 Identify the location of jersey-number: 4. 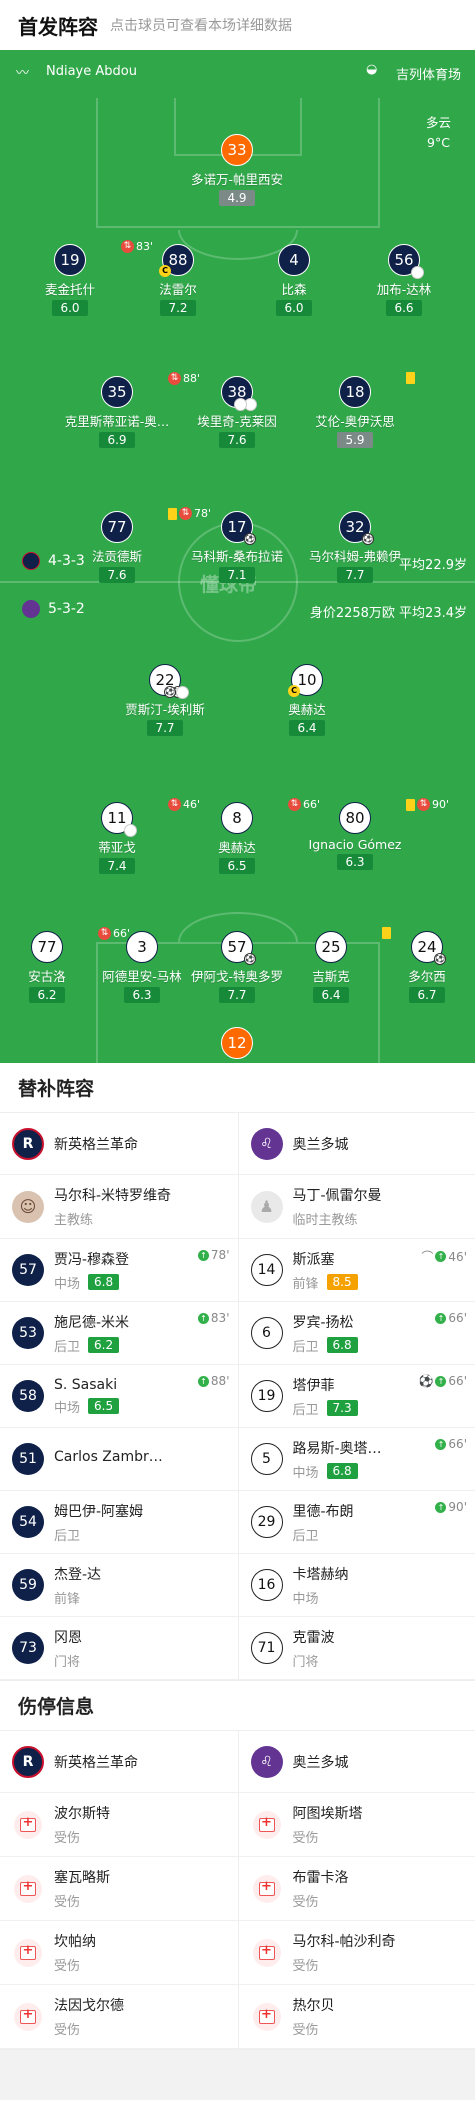
(294, 260).